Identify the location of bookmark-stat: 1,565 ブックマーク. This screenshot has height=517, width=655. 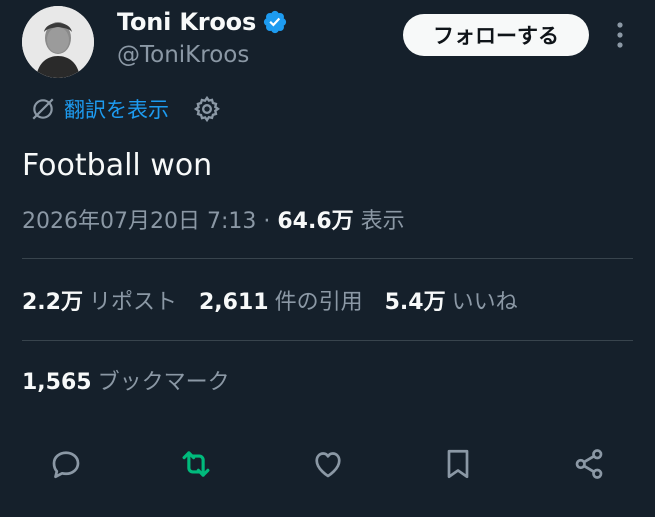
(126, 380).